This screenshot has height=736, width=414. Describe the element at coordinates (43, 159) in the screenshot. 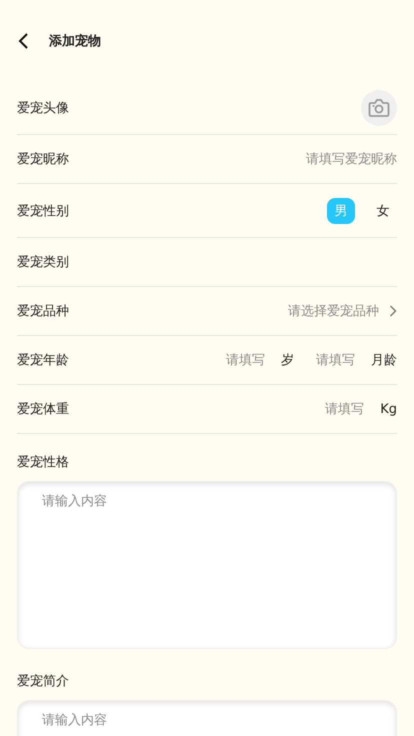

I see `field-label: 爱宠昵称` at that location.